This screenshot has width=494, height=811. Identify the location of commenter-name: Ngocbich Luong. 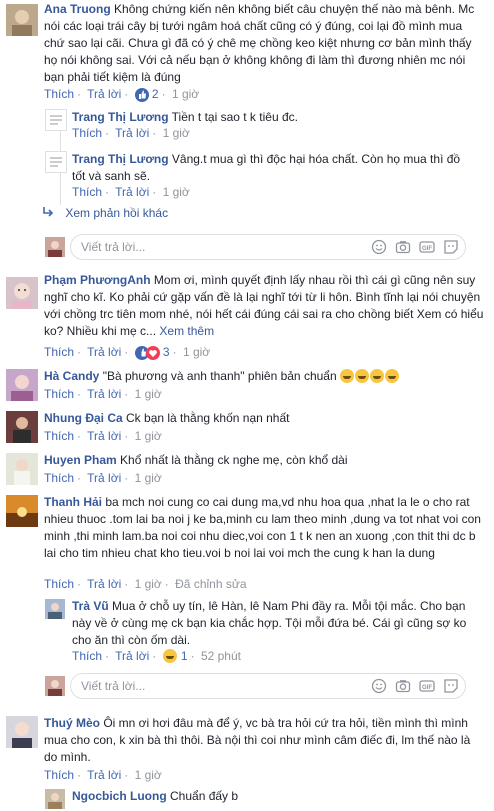
(119, 796).